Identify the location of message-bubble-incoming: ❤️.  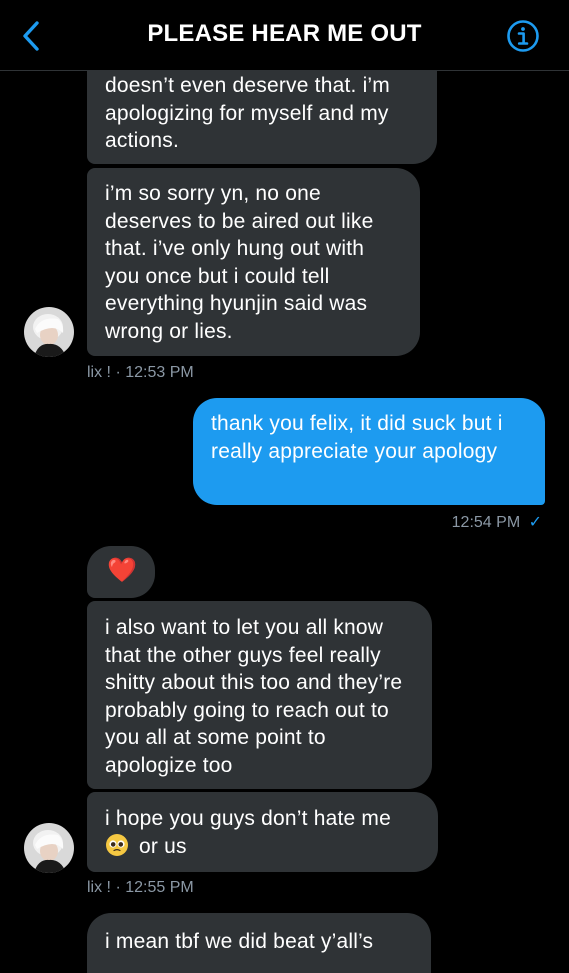
(121, 572).